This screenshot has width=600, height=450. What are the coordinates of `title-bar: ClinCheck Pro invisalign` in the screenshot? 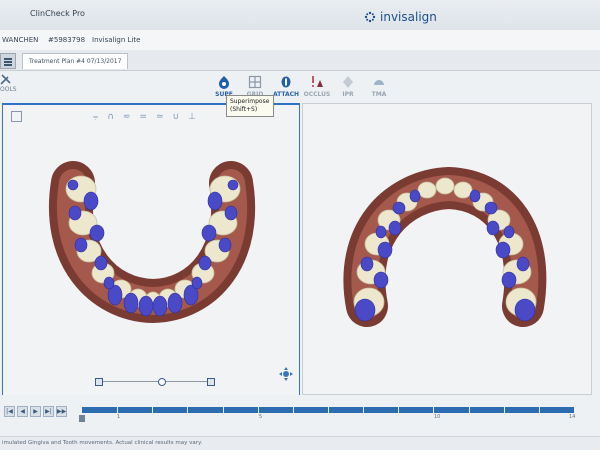 It's located at (300, 15).